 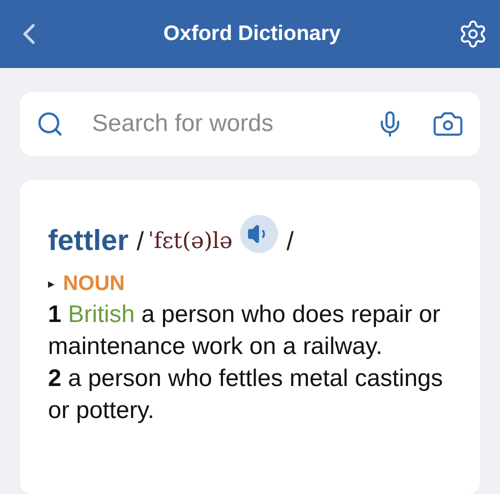 I want to click on audio-button, so click(x=259, y=233).